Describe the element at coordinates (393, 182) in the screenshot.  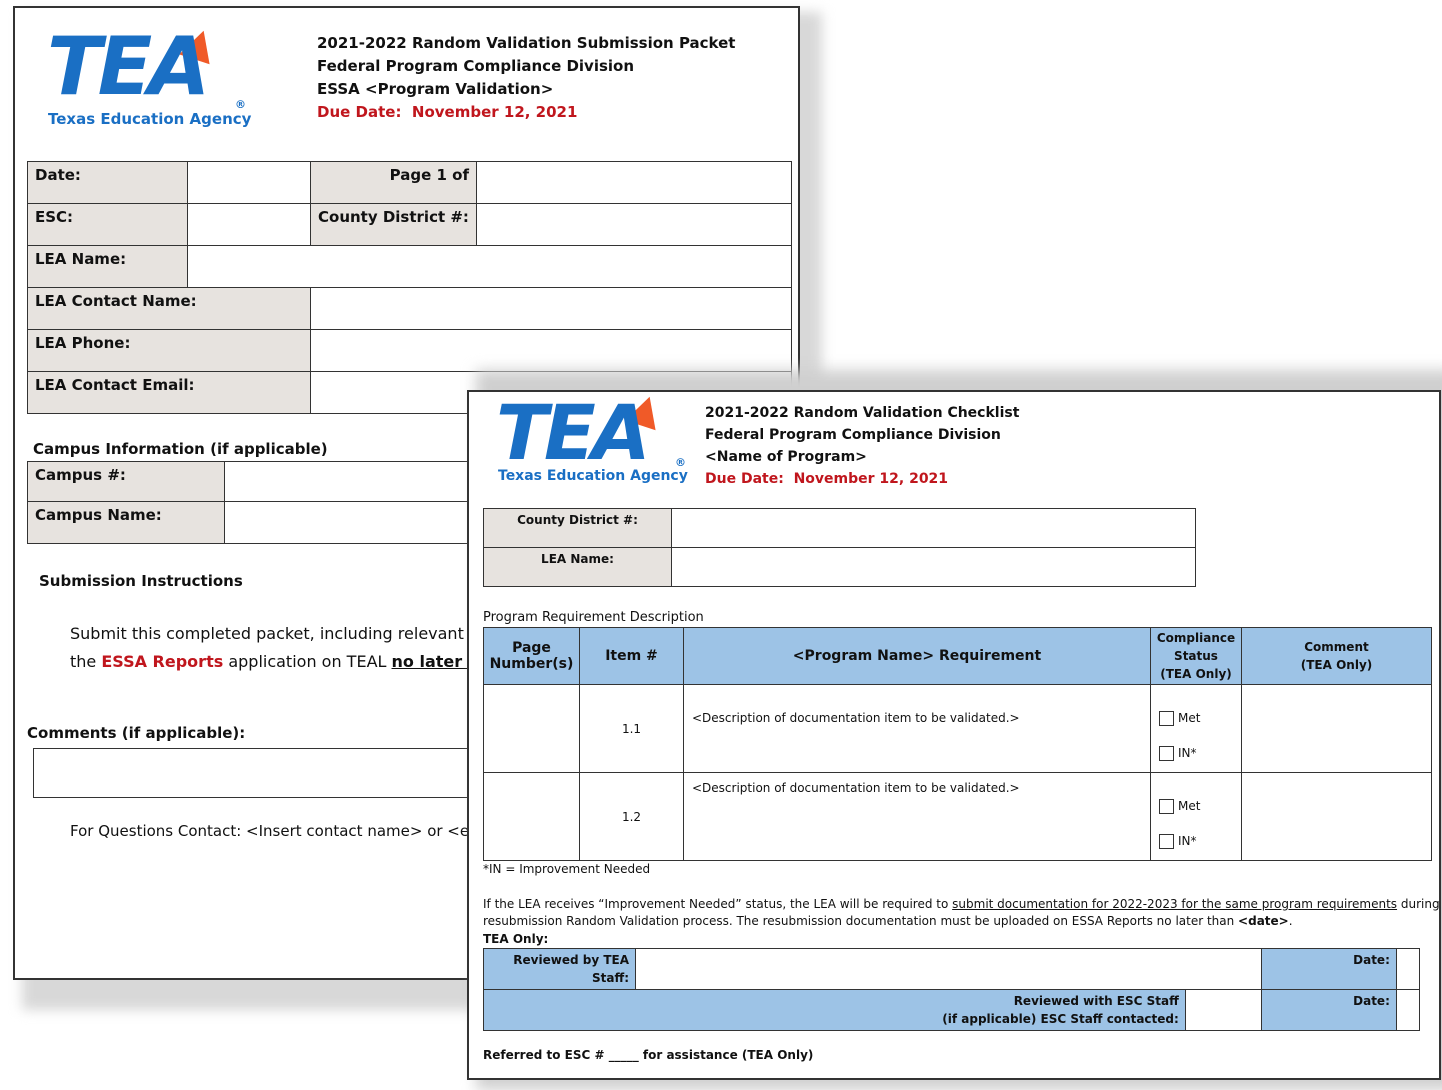
I see `page-label: Page 1 of` at that location.